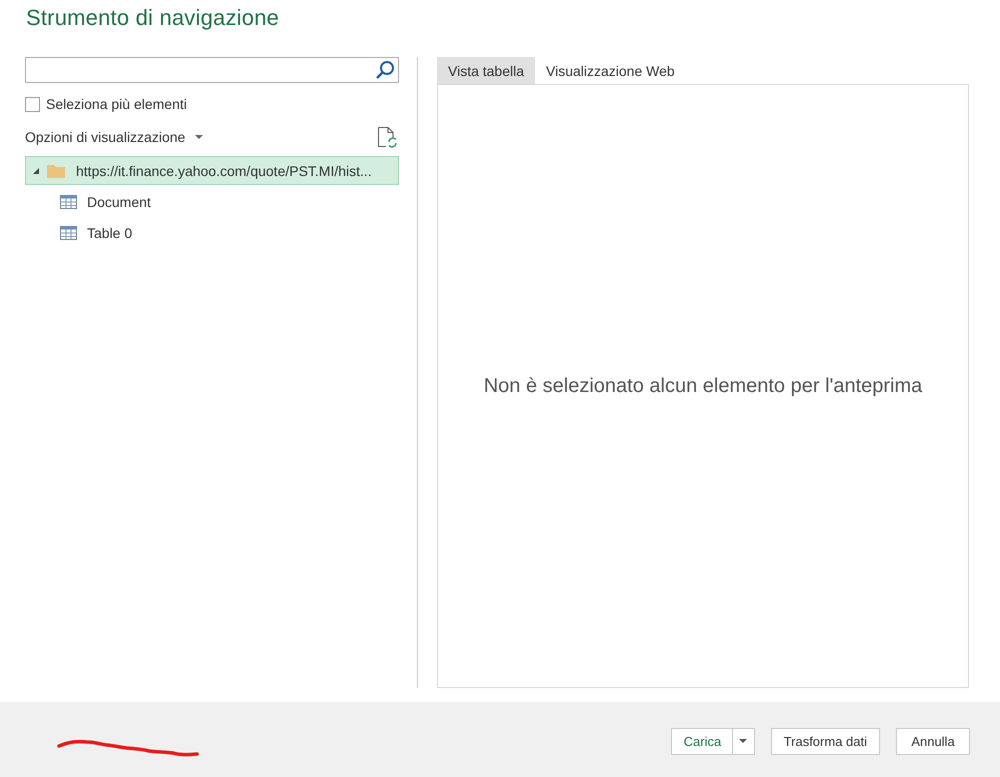 The height and width of the screenshot is (777, 1000). Describe the element at coordinates (212, 201) in the screenshot. I see `tree-item: Document` at that location.